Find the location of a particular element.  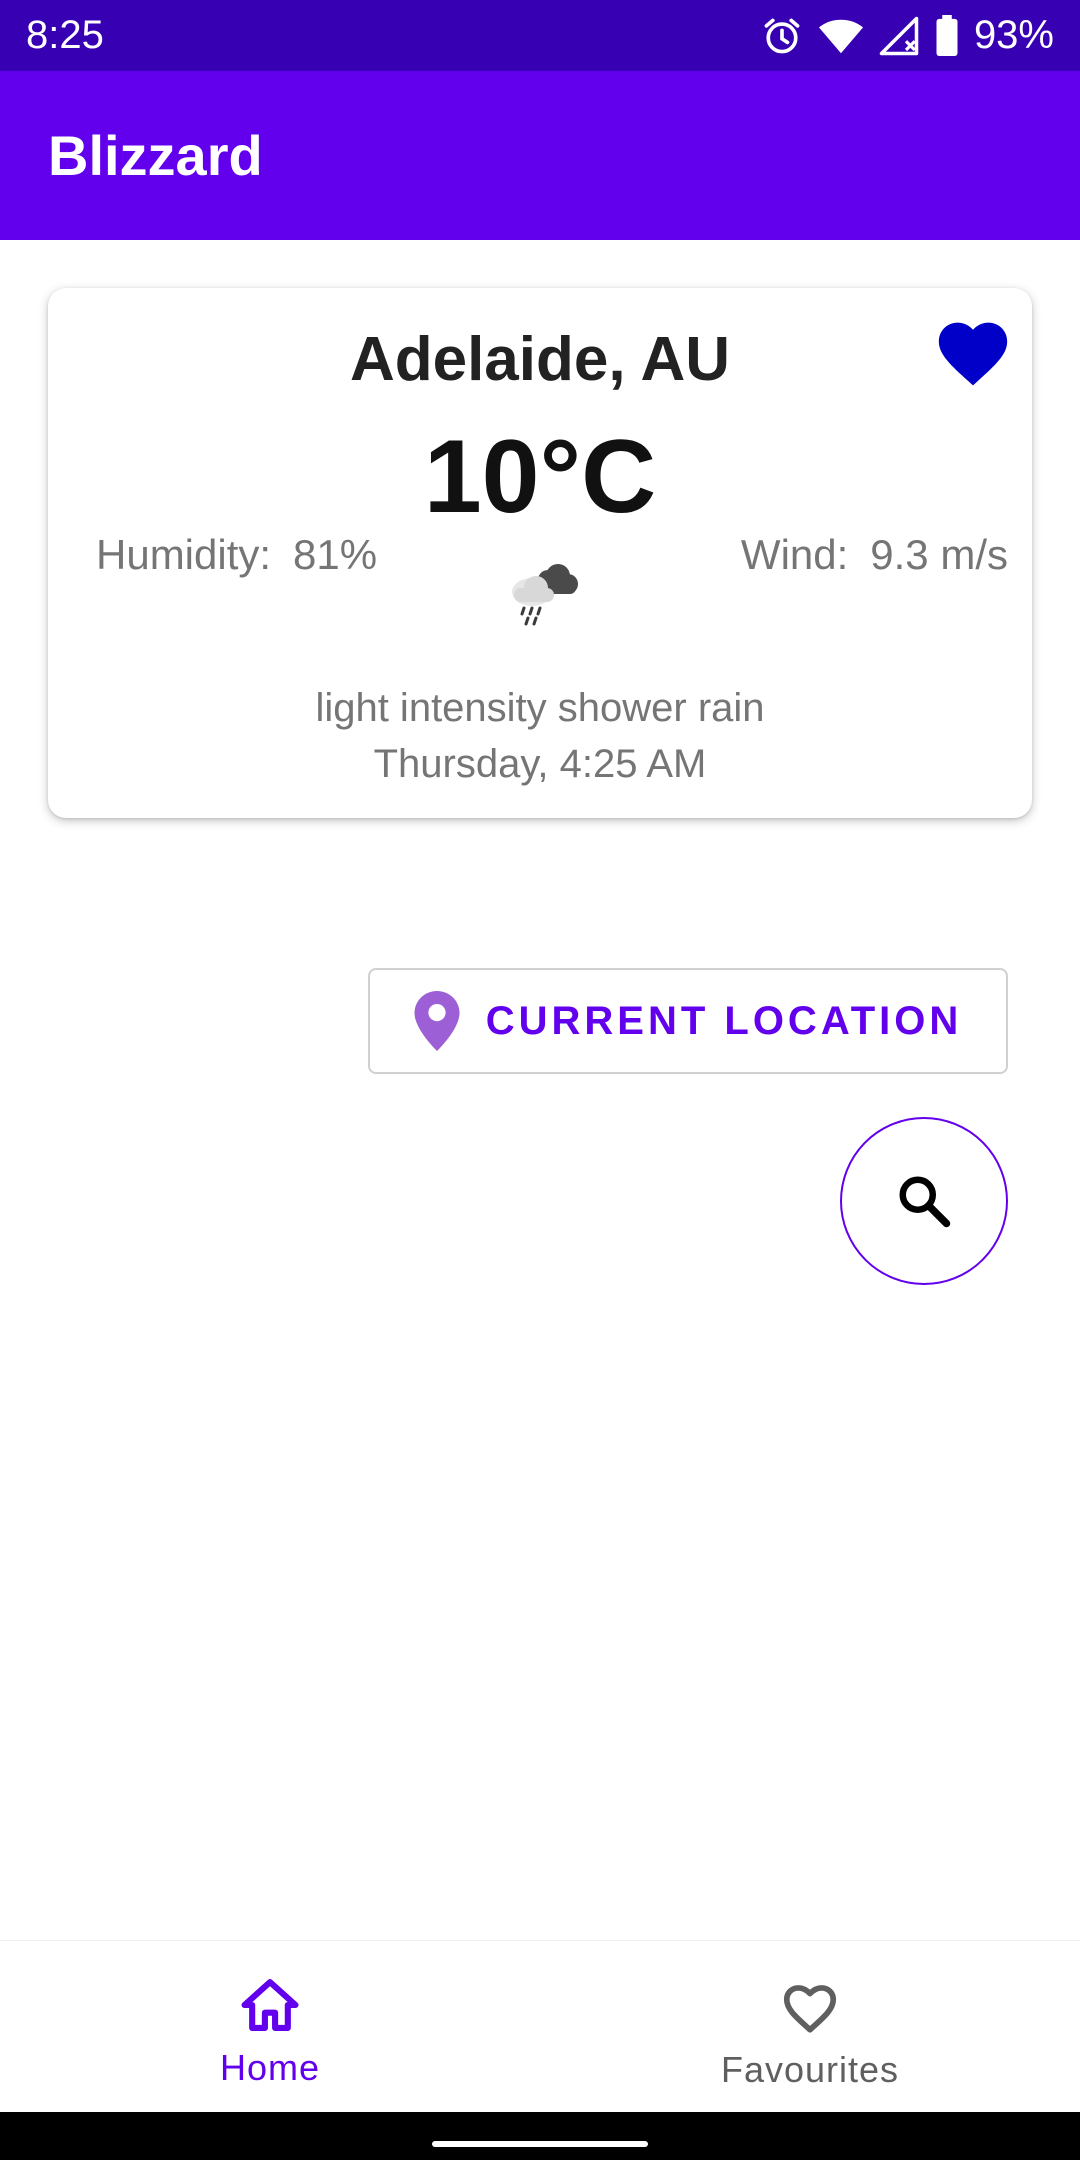

status-bar: 8:25 93% is located at coordinates (540, 35).